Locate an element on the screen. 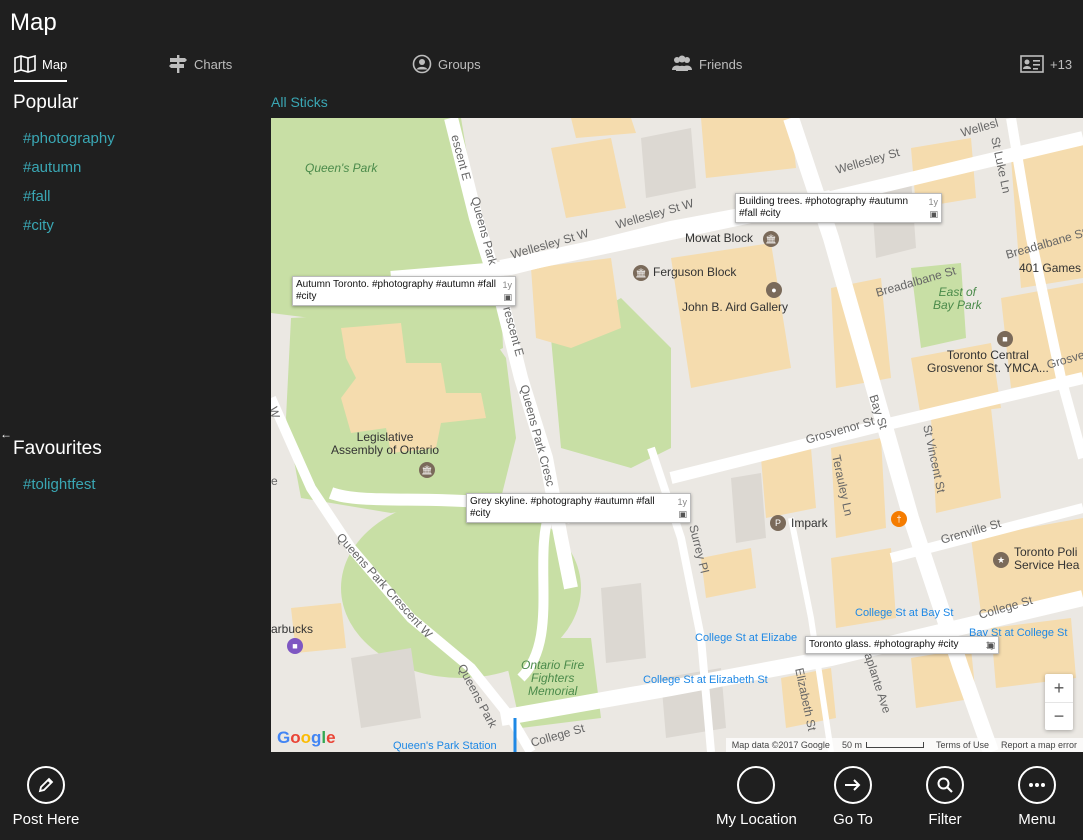 The image size is (1083, 840). scale-bar is located at coordinates (894, 745).